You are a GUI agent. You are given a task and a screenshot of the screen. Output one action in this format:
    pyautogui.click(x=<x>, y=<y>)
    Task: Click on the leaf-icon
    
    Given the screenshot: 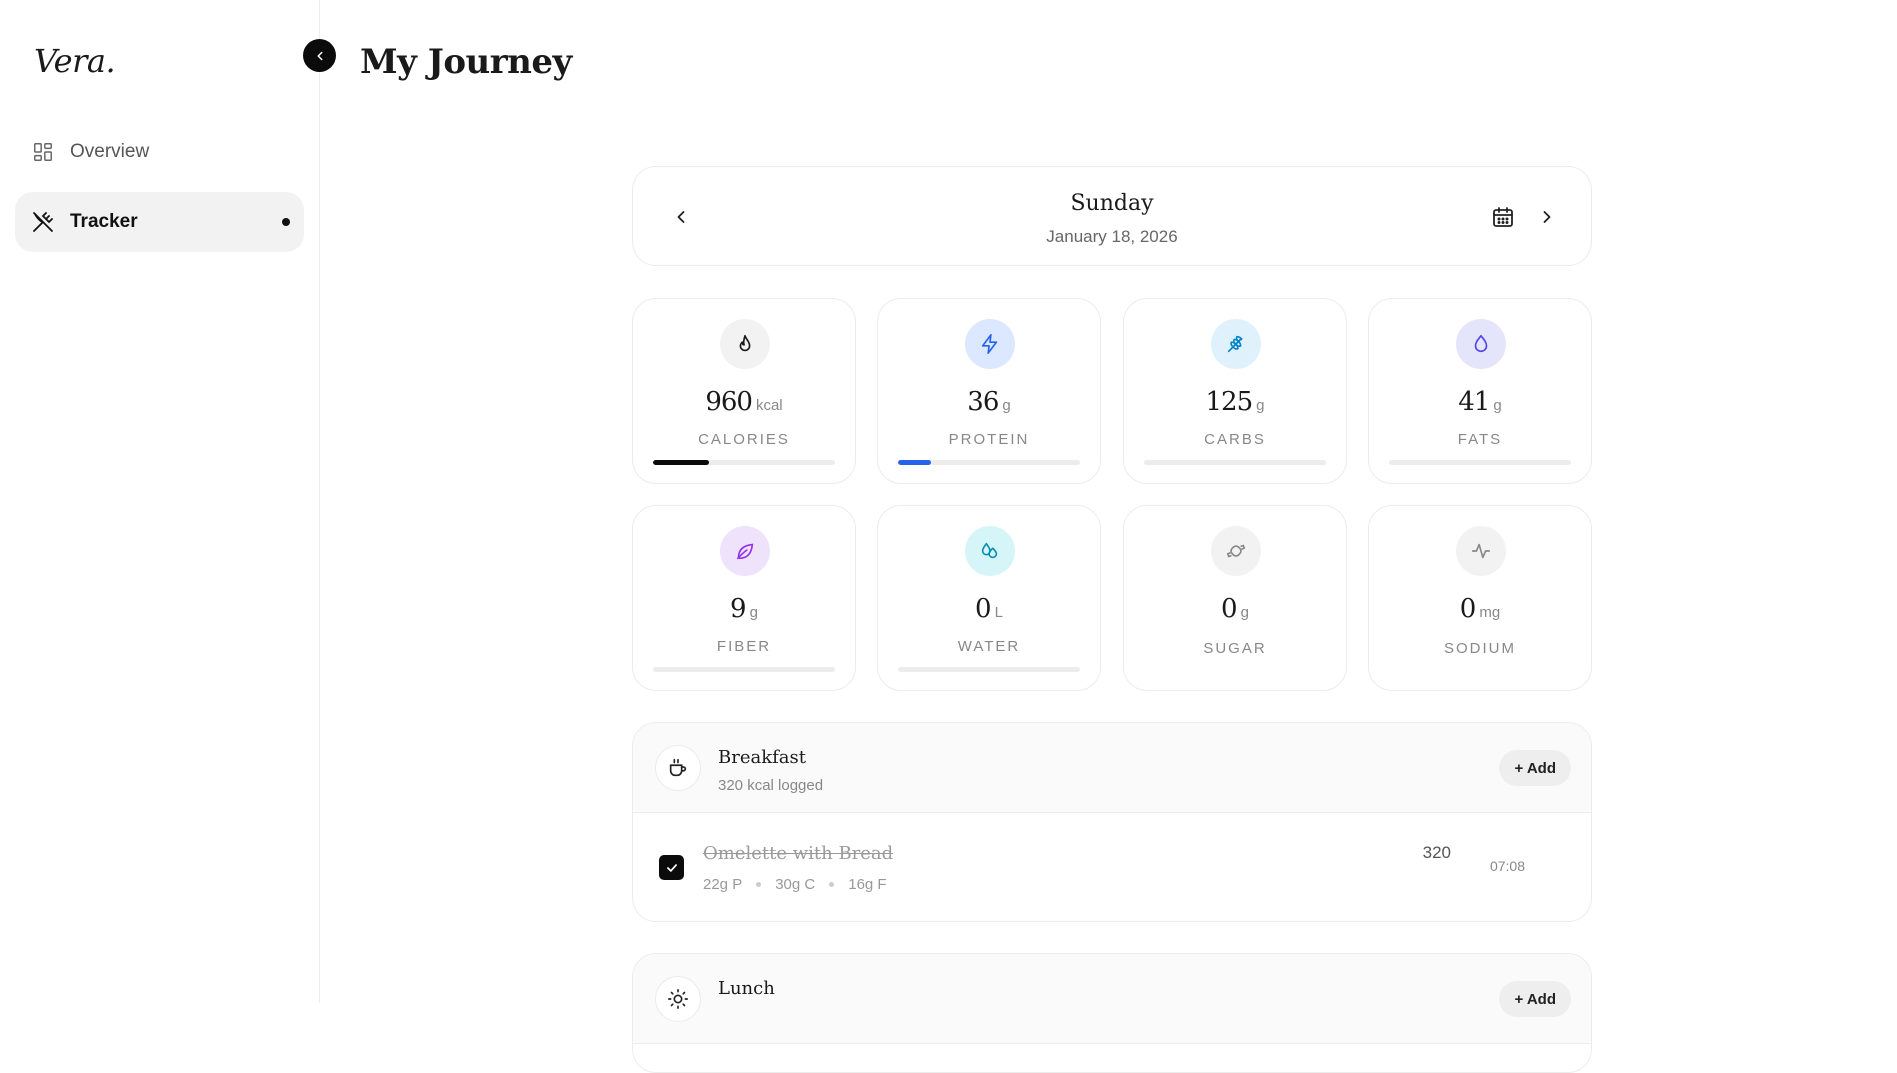 What is the action you would take?
    pyautogui.click(x=745, y=551)
    